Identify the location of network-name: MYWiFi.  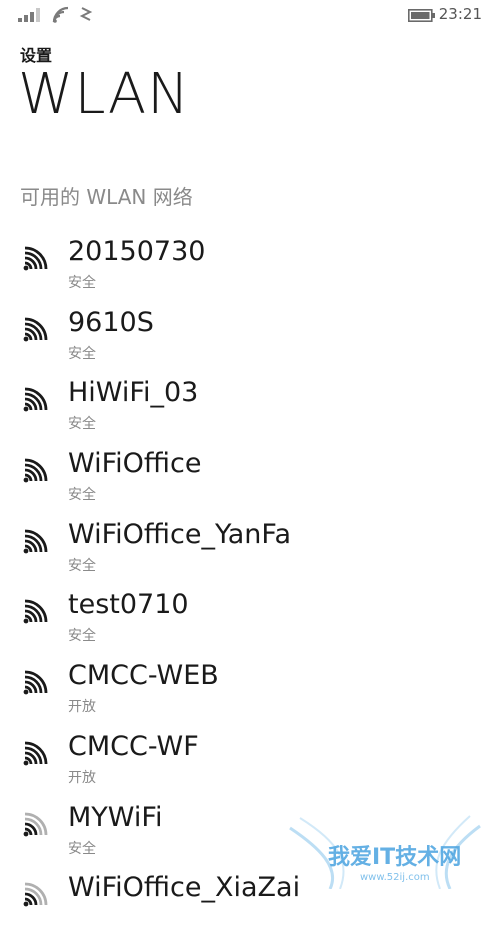
(115, 817).